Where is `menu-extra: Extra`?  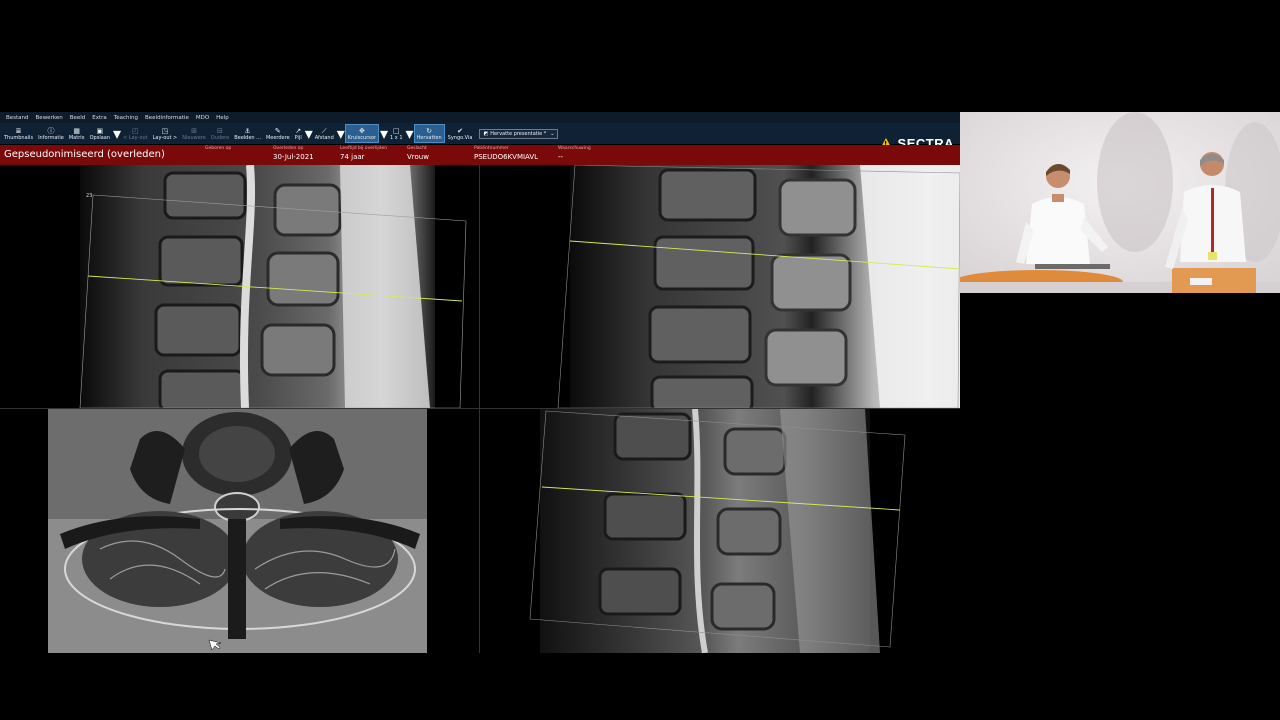
menu-extra: Extra is located at coordinates (99, 118).